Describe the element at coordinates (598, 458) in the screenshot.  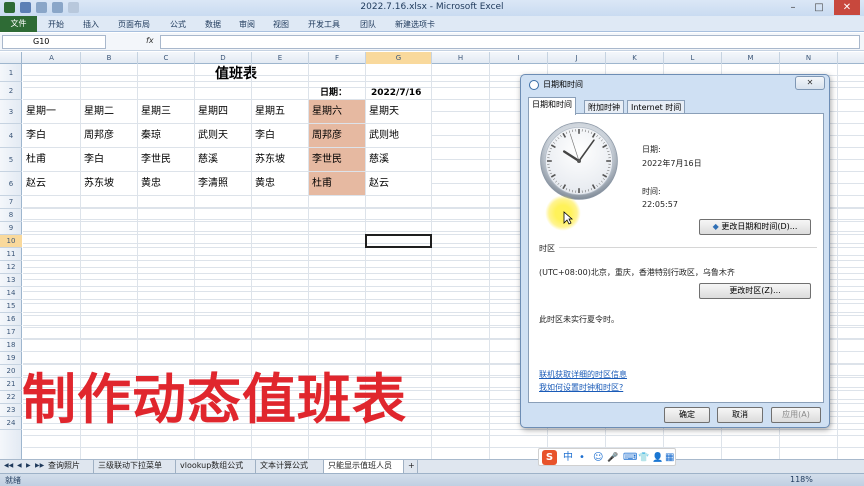
I see `emoji-icon: ☺` at that location.